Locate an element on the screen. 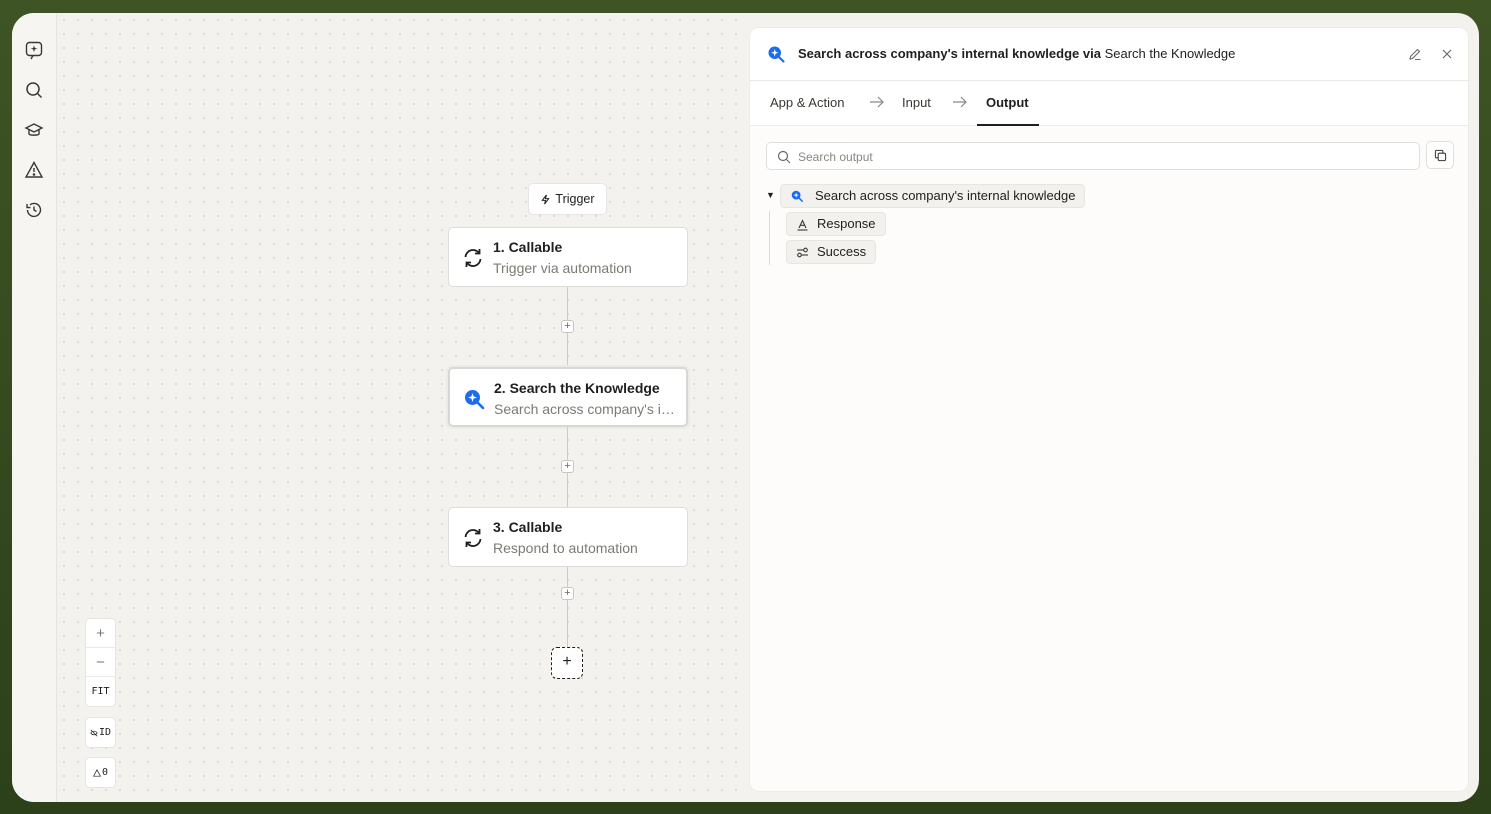  warnings-count: 0 is located at coordinates (105, 772).